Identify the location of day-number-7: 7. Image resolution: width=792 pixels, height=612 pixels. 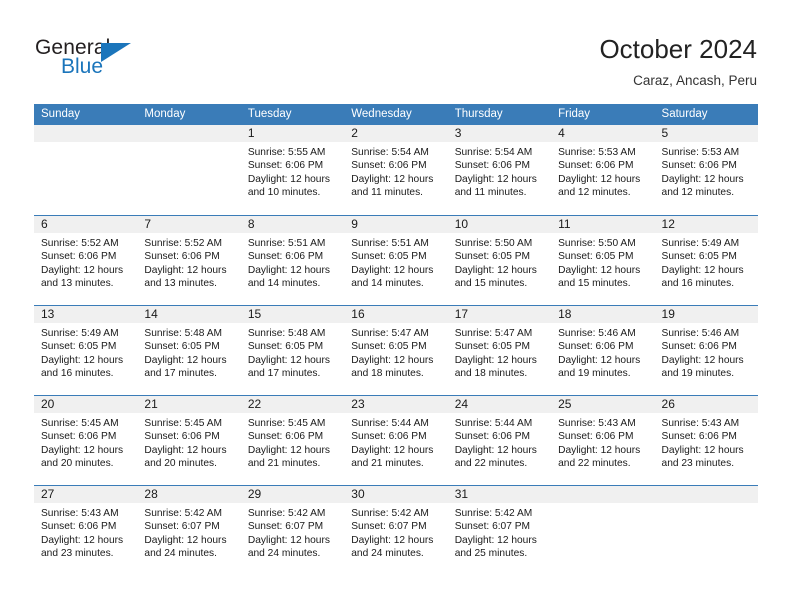
(188, 224).